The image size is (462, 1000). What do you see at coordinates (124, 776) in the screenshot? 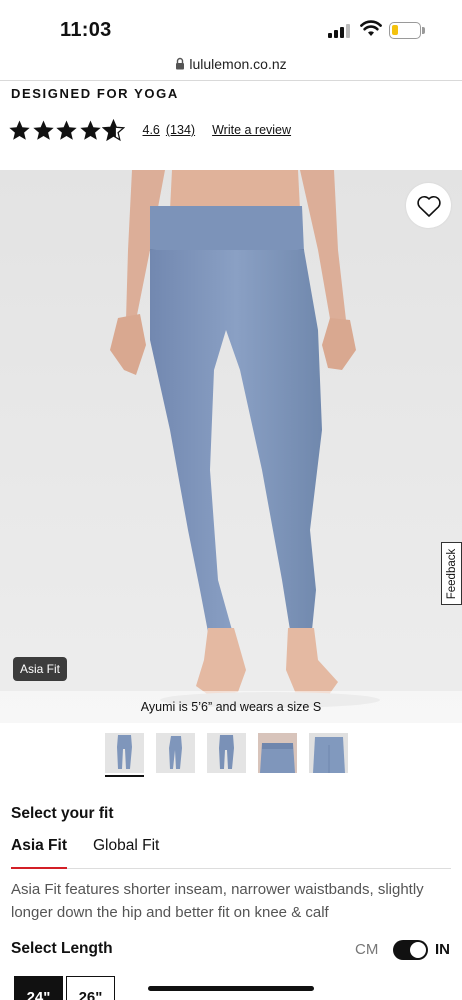
I see `thumbnail-selected-indicator` at bounding box center [124, 776].